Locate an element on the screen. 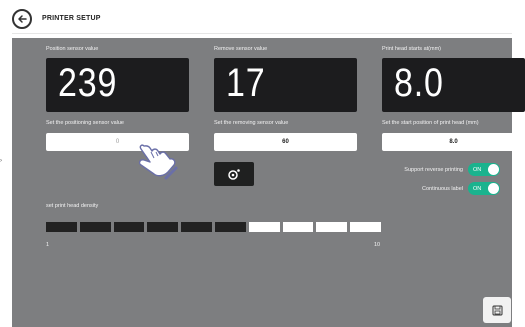 This screenshot has width=525, height=327. continuous-label-row: Continuous label ON is located at coordinates (461, 188).